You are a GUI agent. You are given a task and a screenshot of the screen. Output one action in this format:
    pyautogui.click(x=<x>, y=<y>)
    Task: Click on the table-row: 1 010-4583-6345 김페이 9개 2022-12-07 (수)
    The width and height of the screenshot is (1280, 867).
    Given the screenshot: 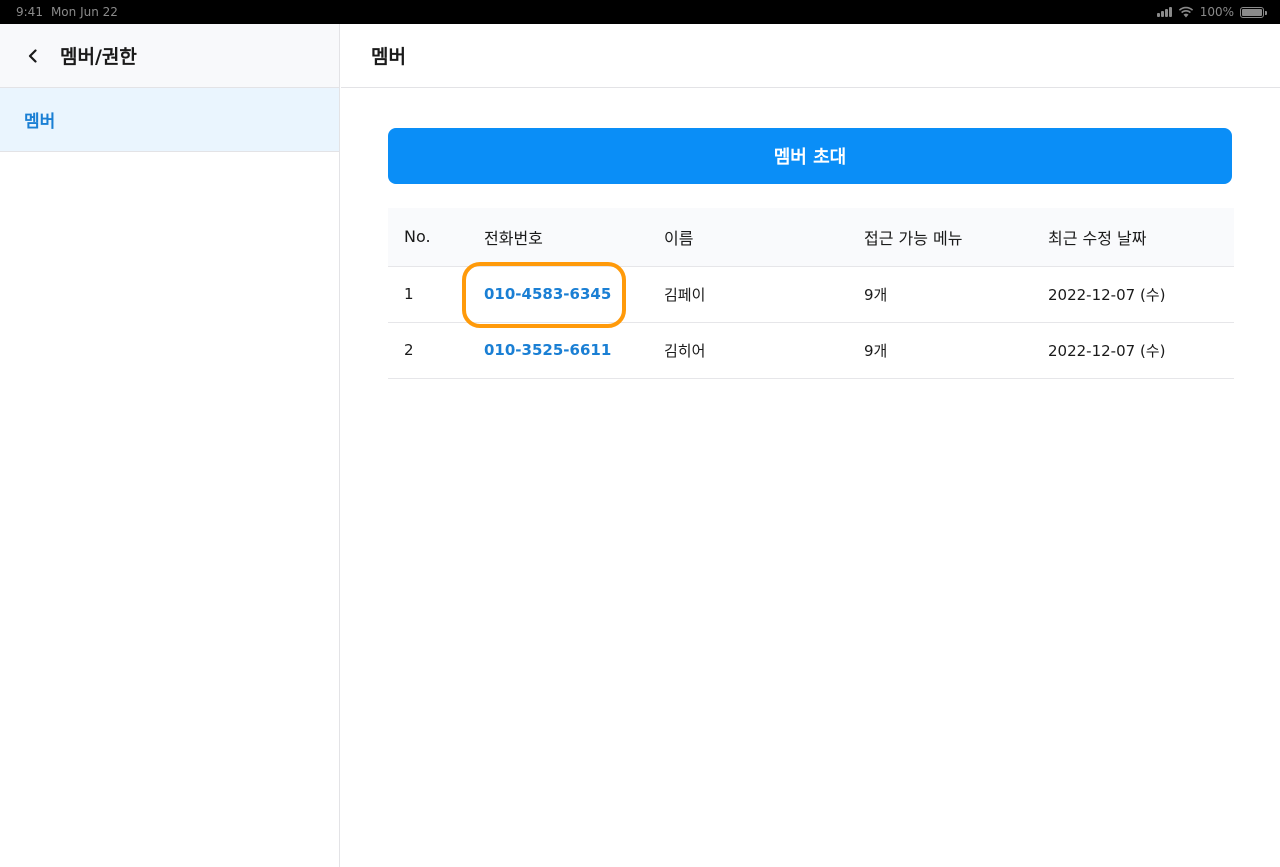 What is the action you would take?
    pyautogui.click(x=811, y=294)
    